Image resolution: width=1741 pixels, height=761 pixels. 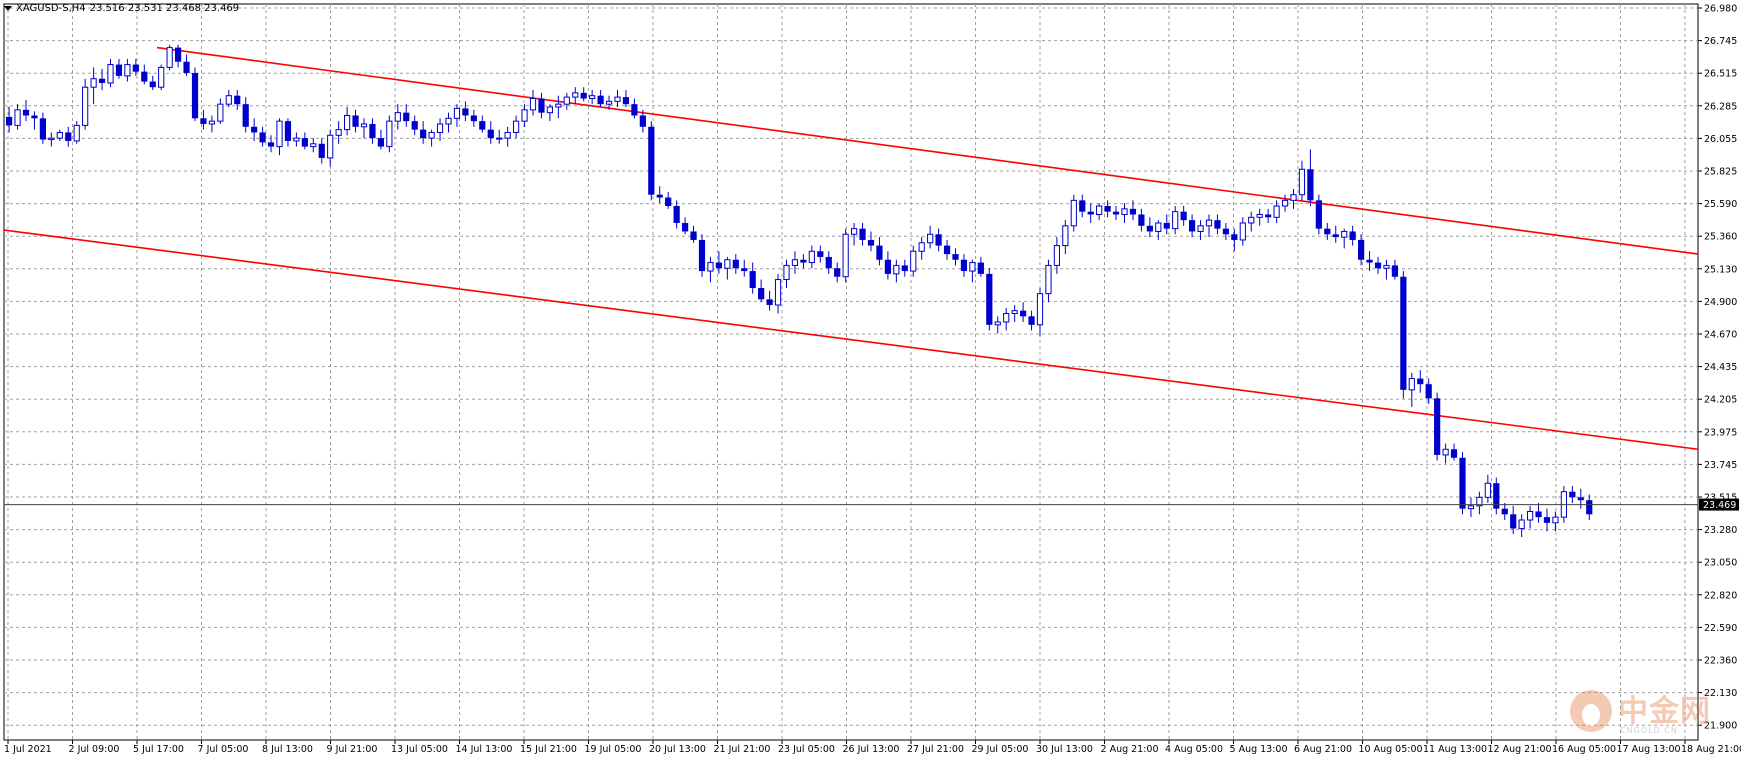 What do you see at coordinates (1720, 106) in the screenshot?
I see `y-tick-label: 26.285` at bounding box center [1720, 106].